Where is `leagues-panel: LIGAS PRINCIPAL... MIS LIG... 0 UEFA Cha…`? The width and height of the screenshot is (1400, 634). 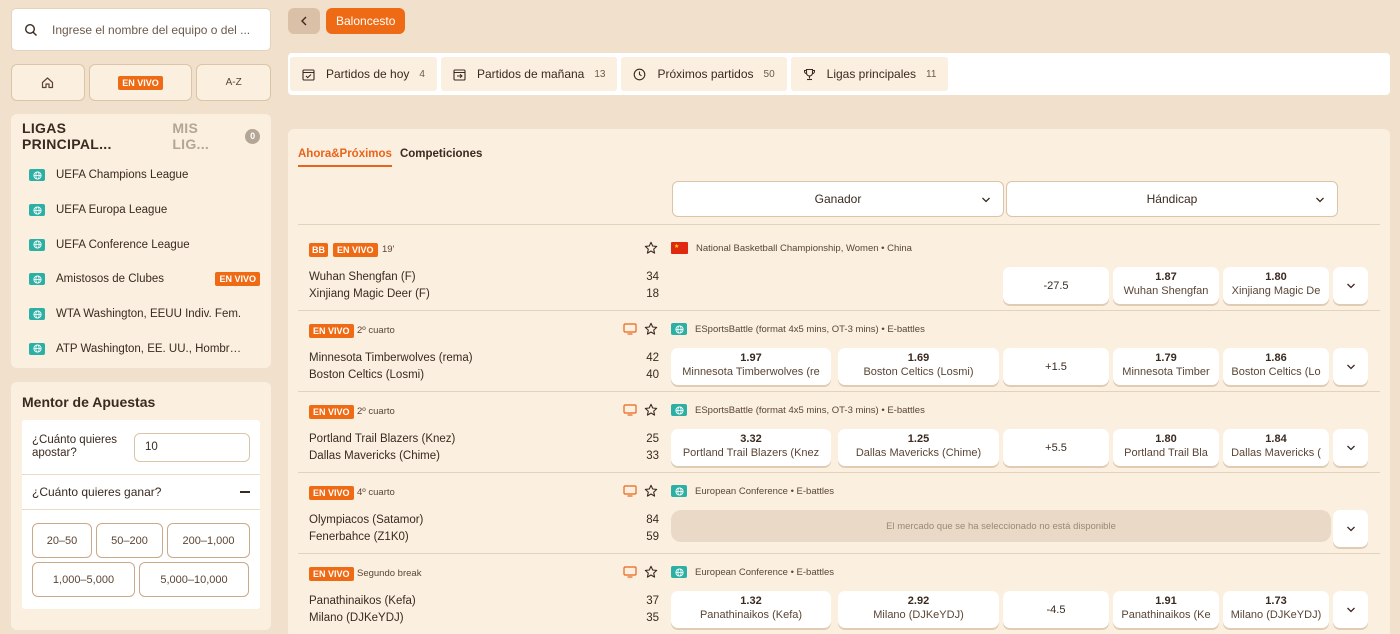 leagues-panel: LIGAS PRINCIPAL... MIS LIG... 0 UEFA Cha… is located at coordinates (141, 241).